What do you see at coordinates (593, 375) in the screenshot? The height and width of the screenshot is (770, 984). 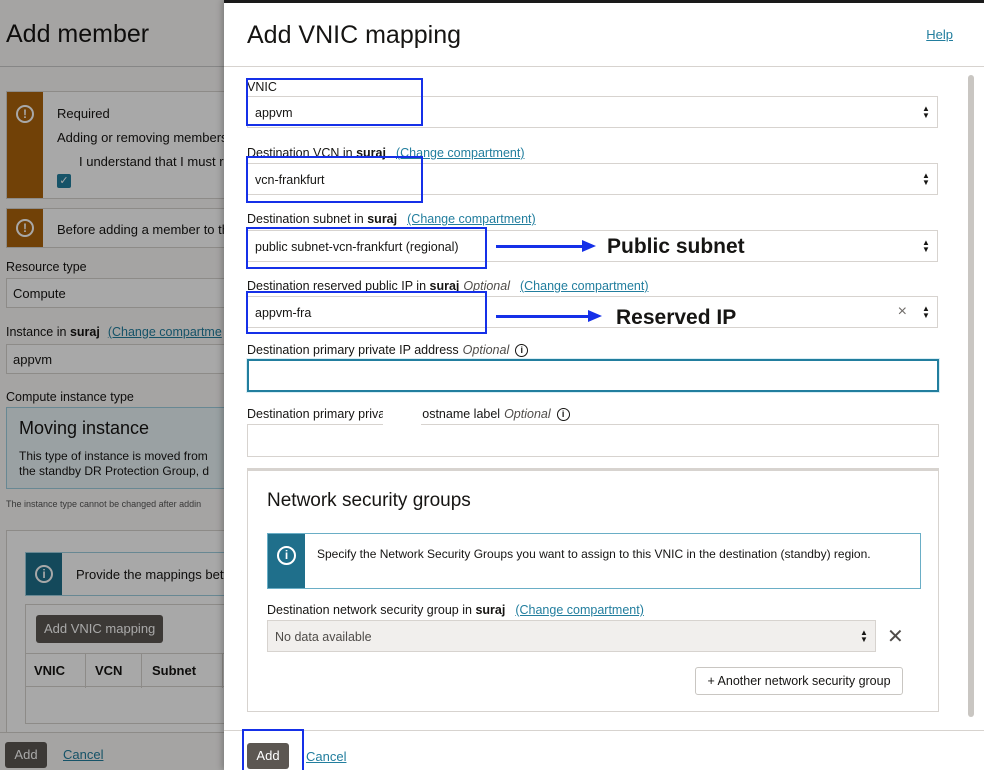 I see `private-ip-input` at bounding box center [593, 375].